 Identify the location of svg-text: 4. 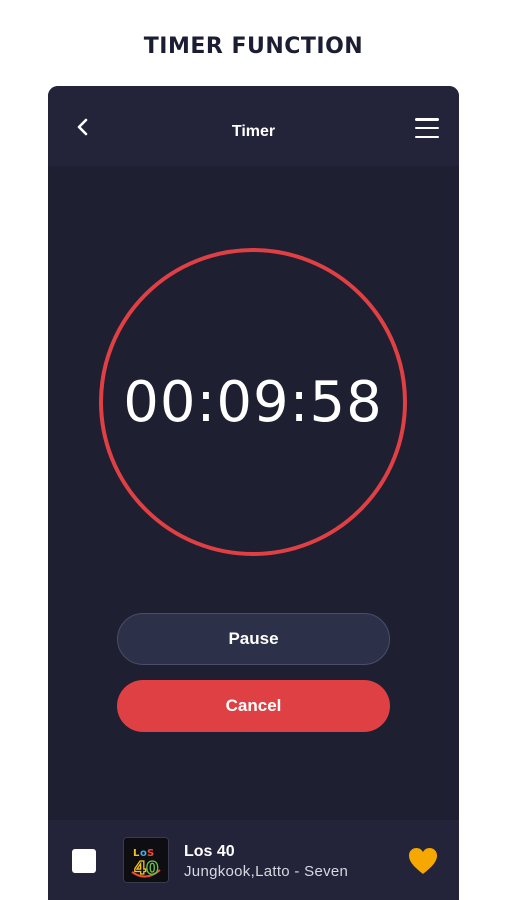
(140, 868).